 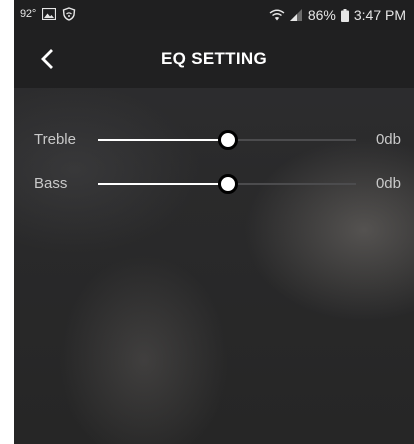 I want to click on page-title: EQ SETTING, so click(x=214, y=58).